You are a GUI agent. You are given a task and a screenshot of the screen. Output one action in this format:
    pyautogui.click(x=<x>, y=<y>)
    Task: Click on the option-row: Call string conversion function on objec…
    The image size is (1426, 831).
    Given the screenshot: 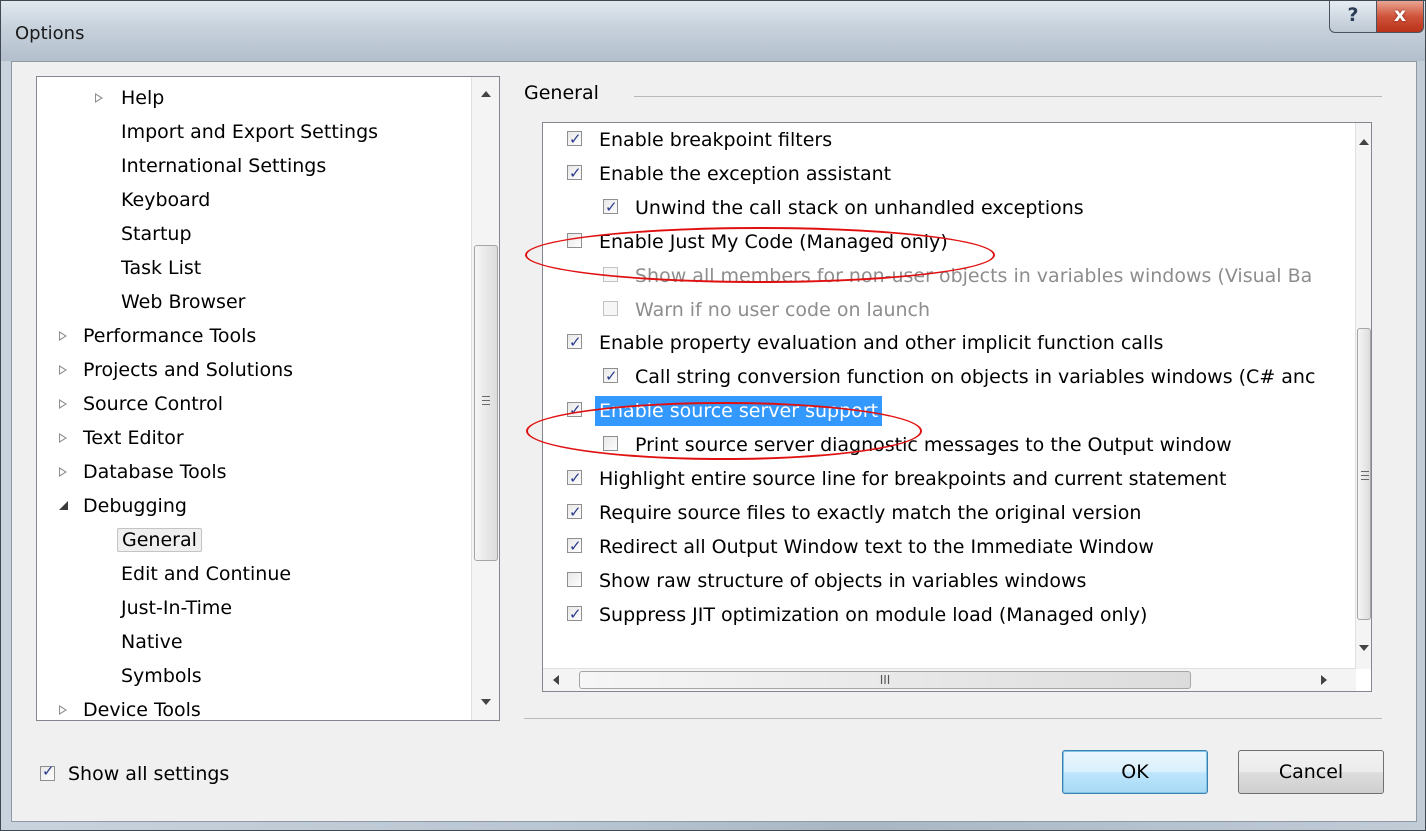 What is the action you would take?
    pyautogui.click(x=983, y=376)
    